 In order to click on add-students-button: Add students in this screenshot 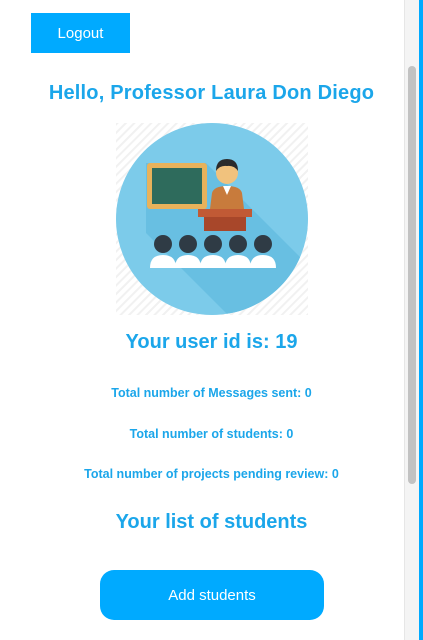, I will do `click(212, 595)`.